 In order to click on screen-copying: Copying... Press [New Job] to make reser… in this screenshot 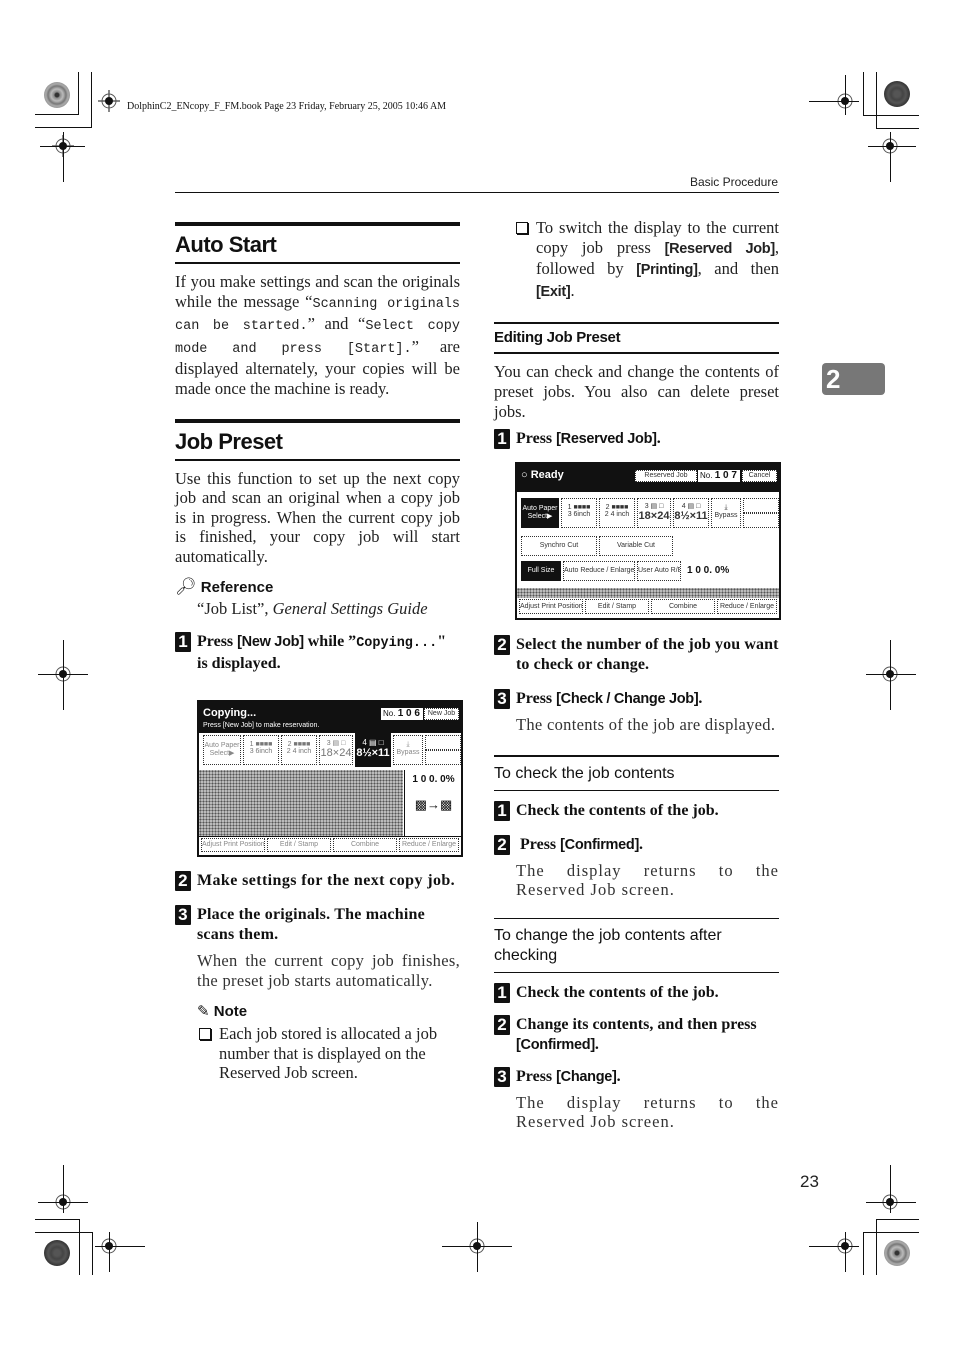, I will do `click(330, 778)`.